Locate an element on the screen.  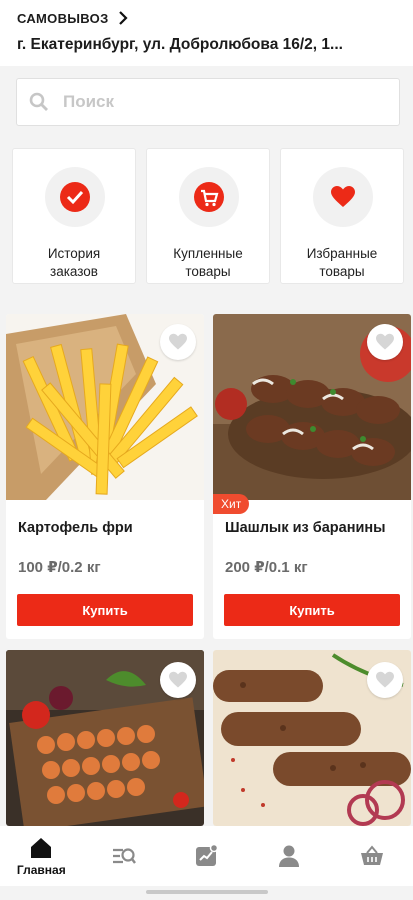
search-bar is located at coordinates (208, 102).